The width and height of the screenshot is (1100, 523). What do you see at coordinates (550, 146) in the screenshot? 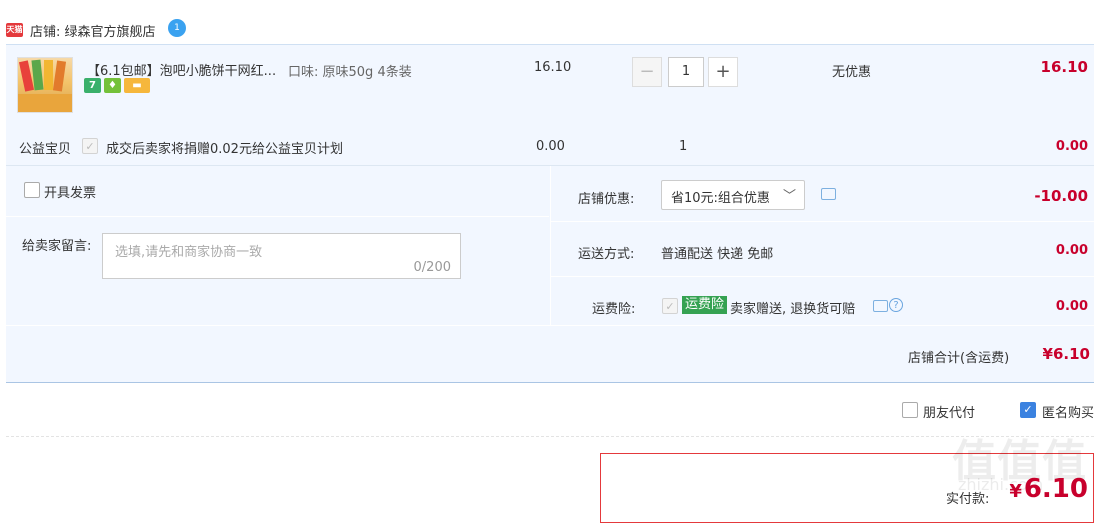
I see `charity-price: 0.00` at bounding box center [550, 146].